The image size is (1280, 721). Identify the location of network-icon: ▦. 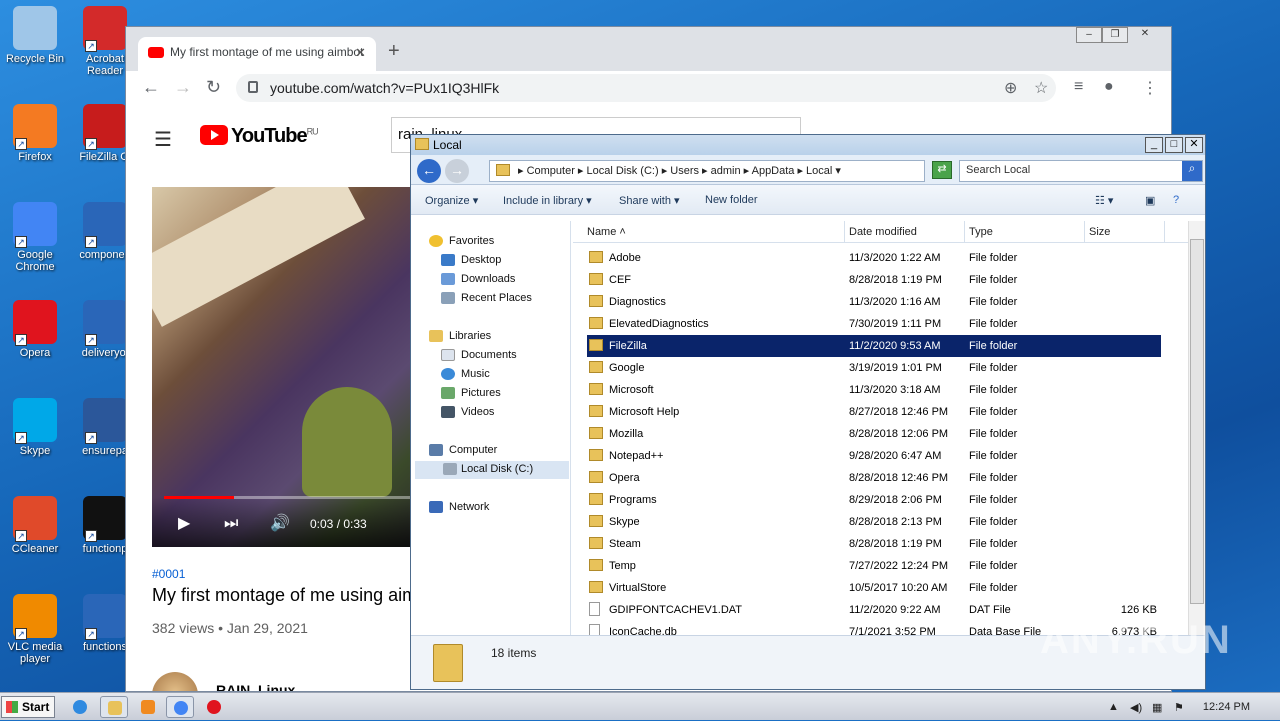
(1157, 707).